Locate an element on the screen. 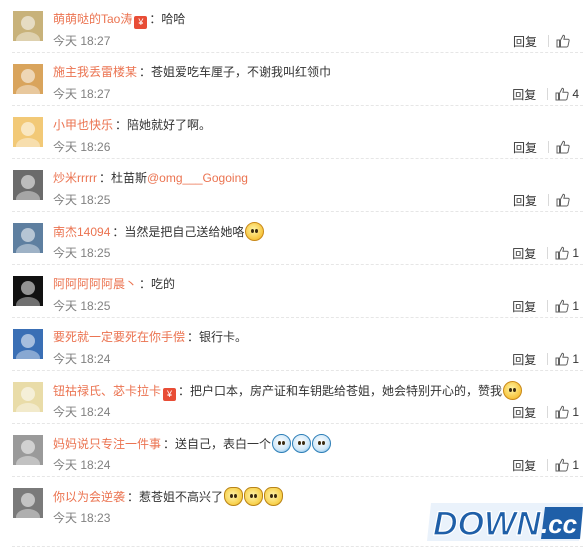 This screenshot has width=587, height=547. comment-content: 小甲也快乐 ：陪她就好了啊。 is located at coordinates (132, 125).